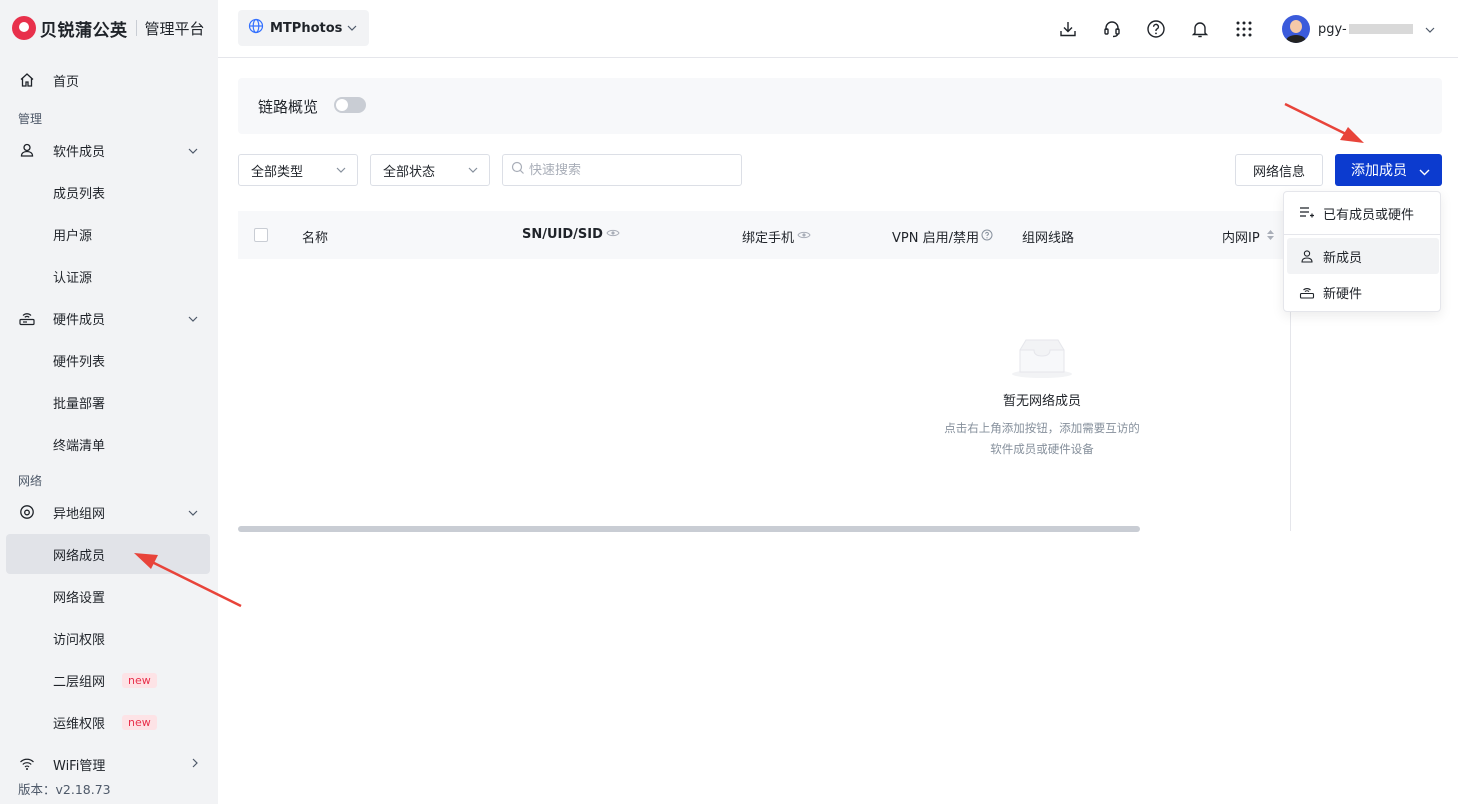  I want to click on sidebar-item-label: 运维权限, so click(79, 724).